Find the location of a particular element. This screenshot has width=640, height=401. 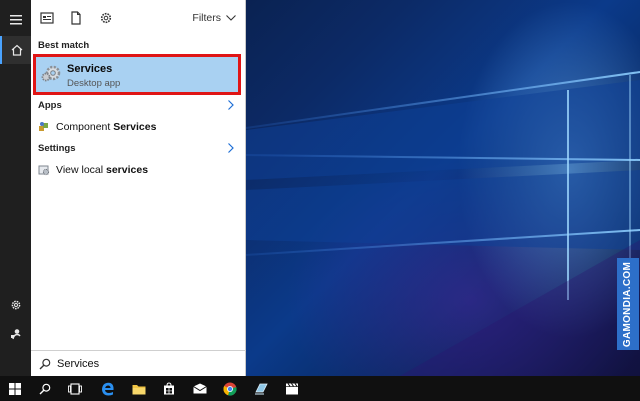

settings-button is located at coordinates (15, 305).